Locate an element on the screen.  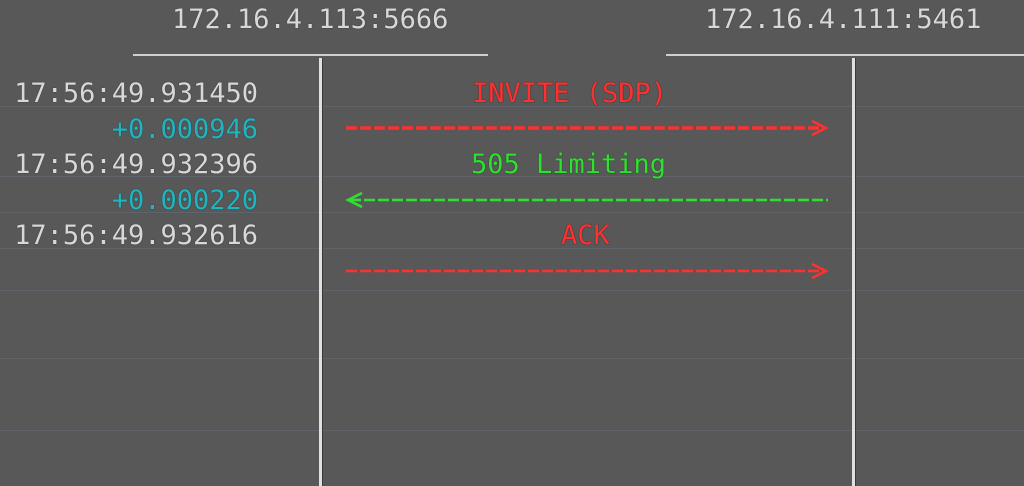
endpoint-left-rule is located at coordinates (310, 55).